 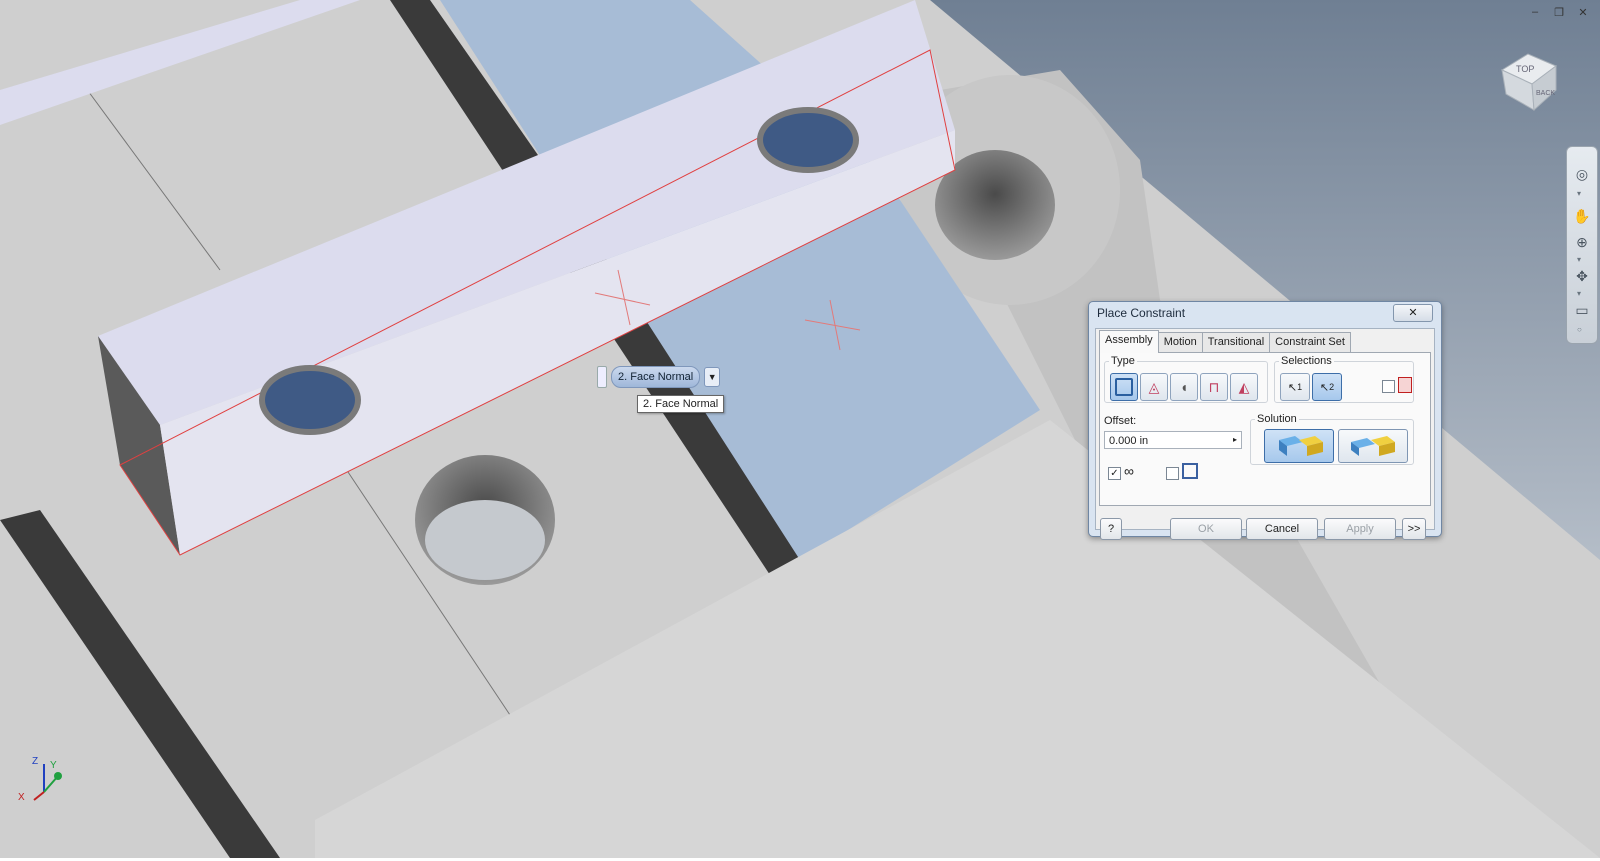 I want to click on mate-solution-button, so click(x=1299, y=446).